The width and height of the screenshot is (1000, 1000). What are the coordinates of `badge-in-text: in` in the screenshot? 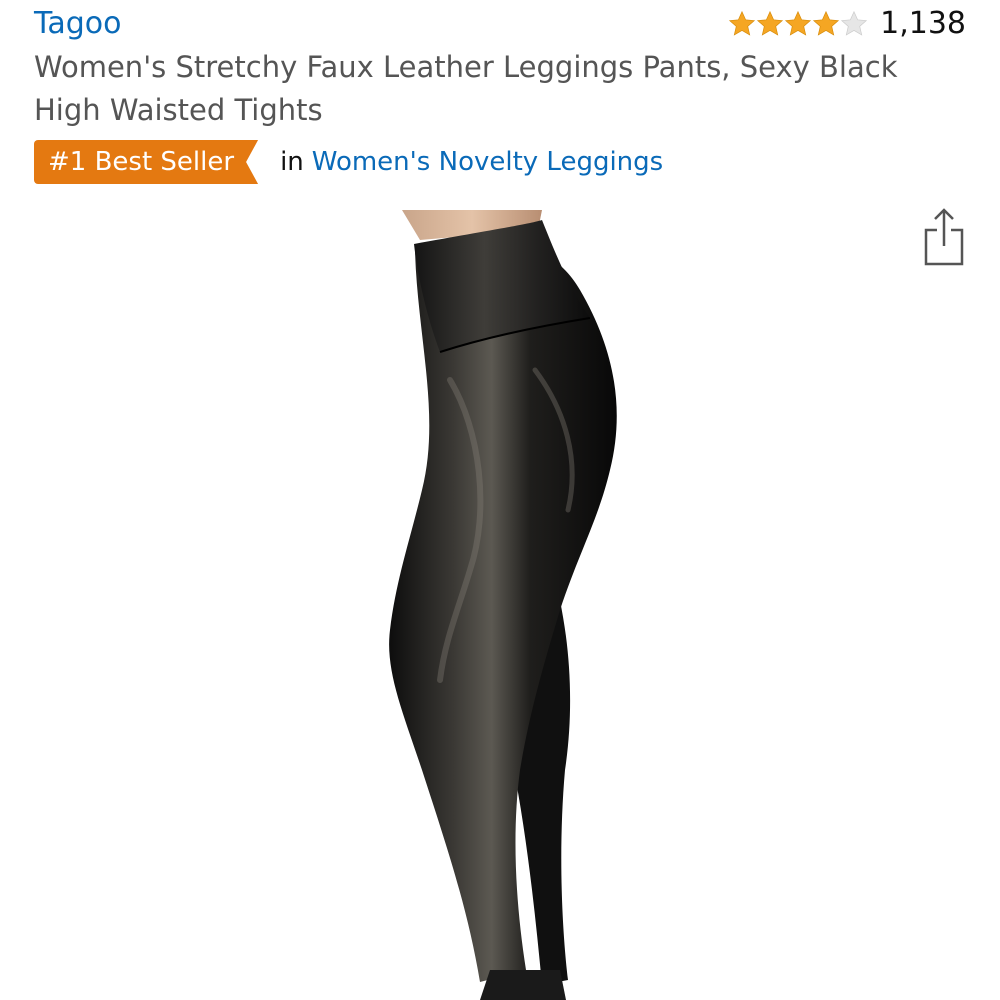 It's located at (292, 162).